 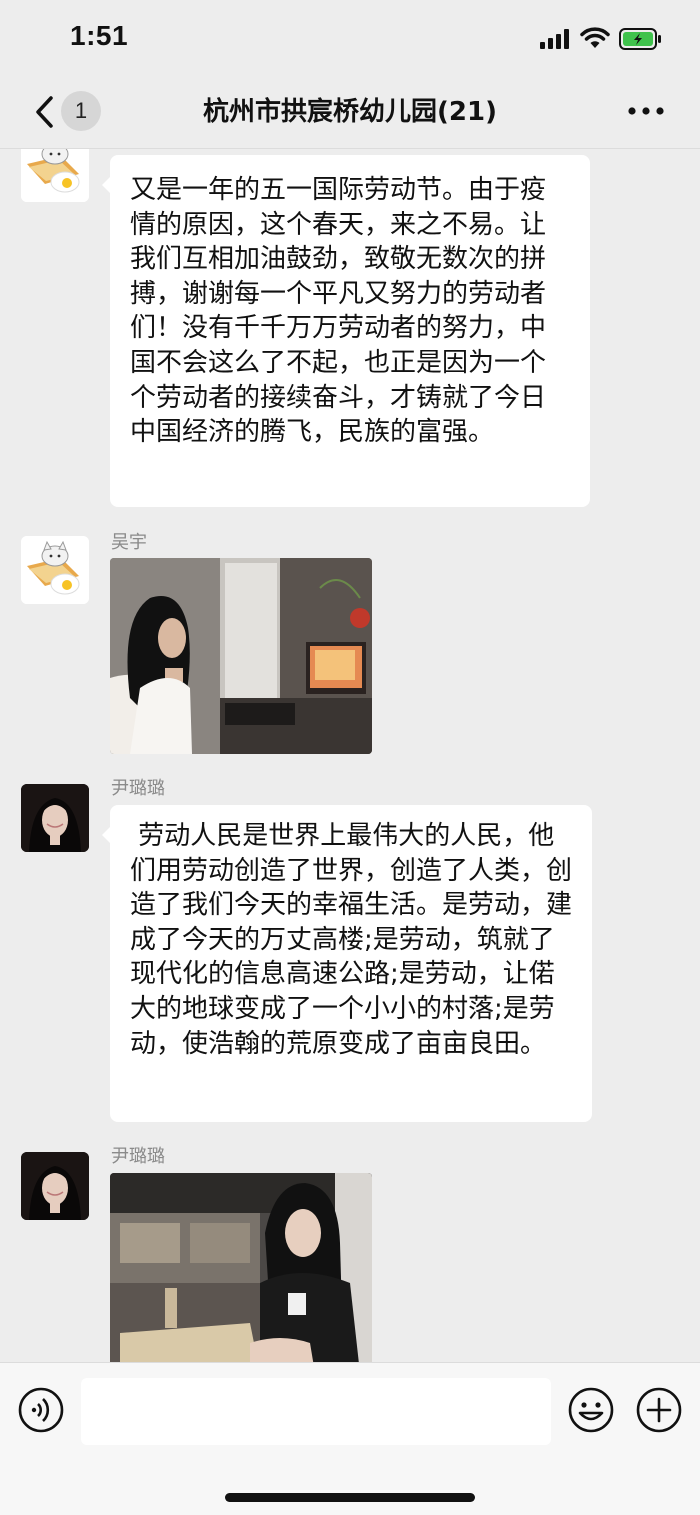 What do you see at coordinates (99, 35) in the screenshot?
I see `status-time: 1:51` at bounding box center [99, 35].